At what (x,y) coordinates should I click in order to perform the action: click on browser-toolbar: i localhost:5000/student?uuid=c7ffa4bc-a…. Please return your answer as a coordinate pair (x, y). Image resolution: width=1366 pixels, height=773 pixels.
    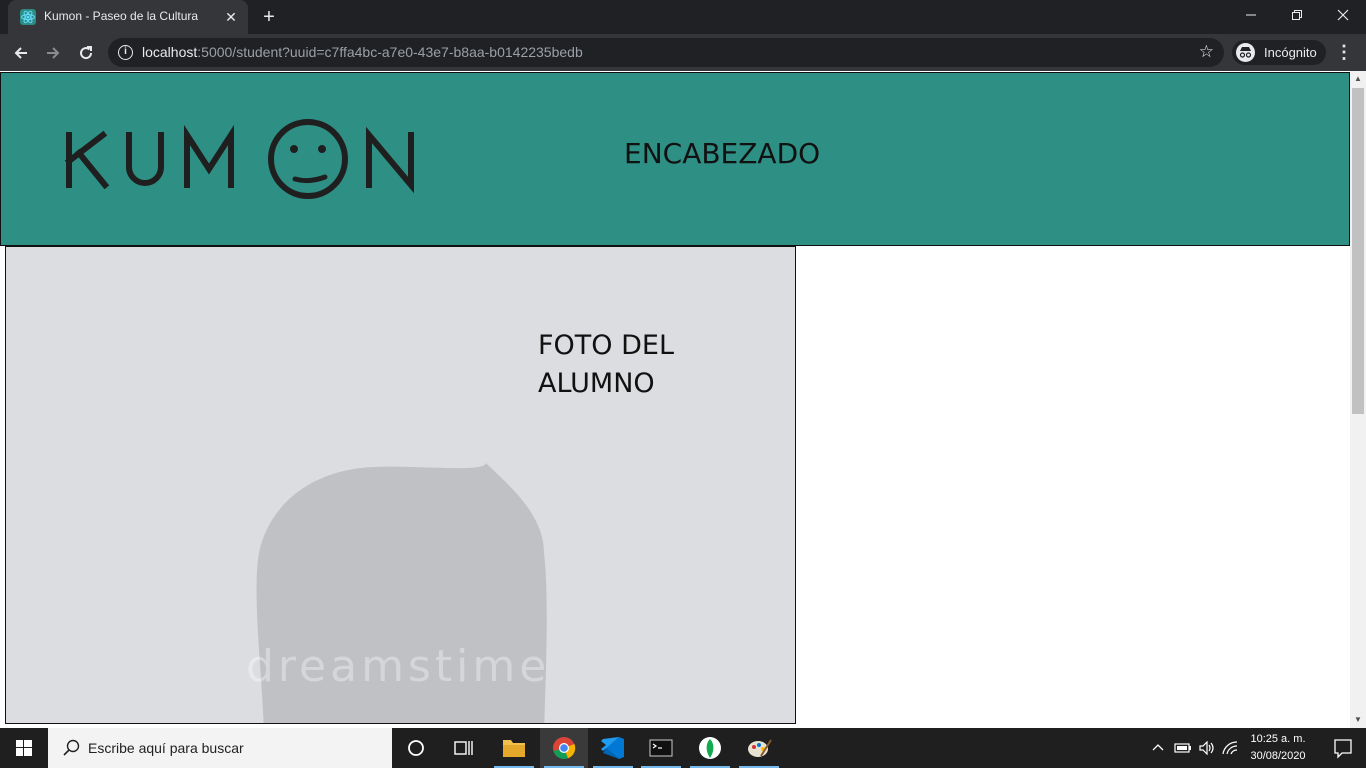
    Looking at the image, I should click on (683, 52).